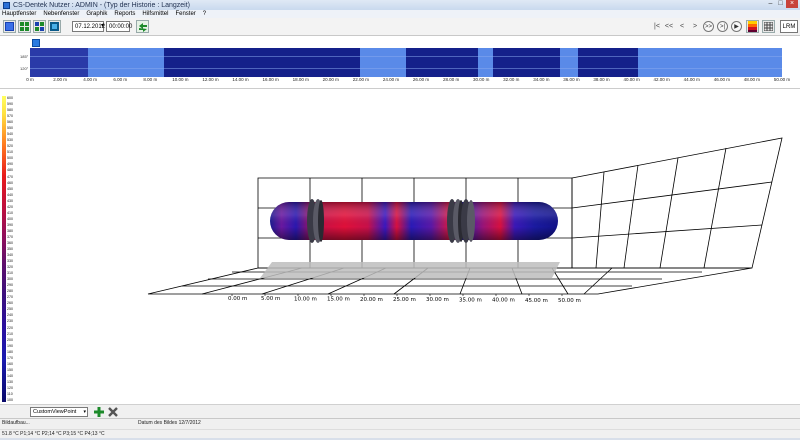  I want to click on timeline-tick-label: 40.00 m, so click(631, 79).